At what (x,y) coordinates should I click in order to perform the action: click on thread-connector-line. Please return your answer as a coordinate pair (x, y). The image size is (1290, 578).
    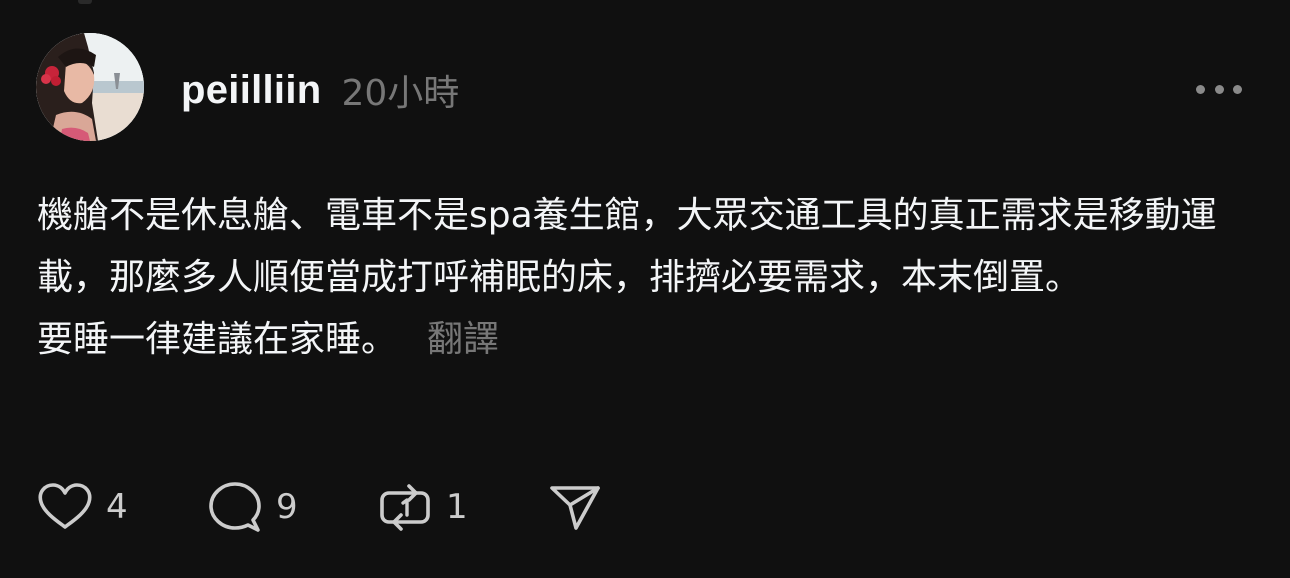
    Looking at the image, I should click on (85, 2).